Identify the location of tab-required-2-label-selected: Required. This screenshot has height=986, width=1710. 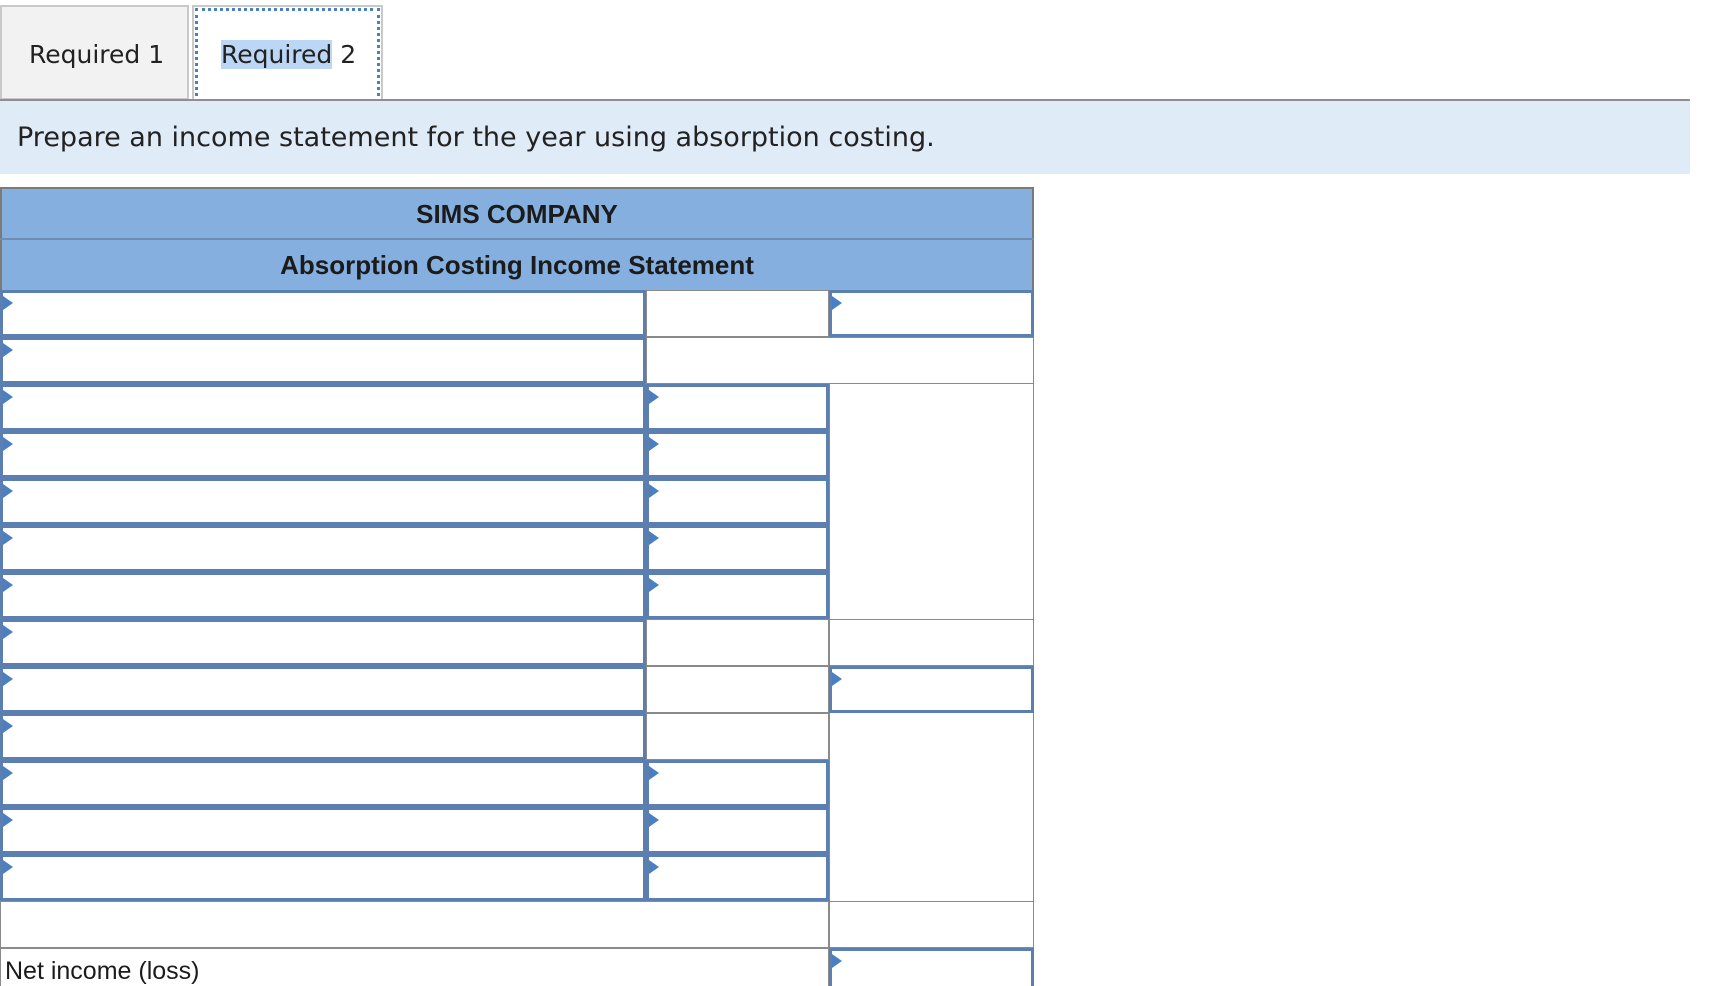
(277, 54).